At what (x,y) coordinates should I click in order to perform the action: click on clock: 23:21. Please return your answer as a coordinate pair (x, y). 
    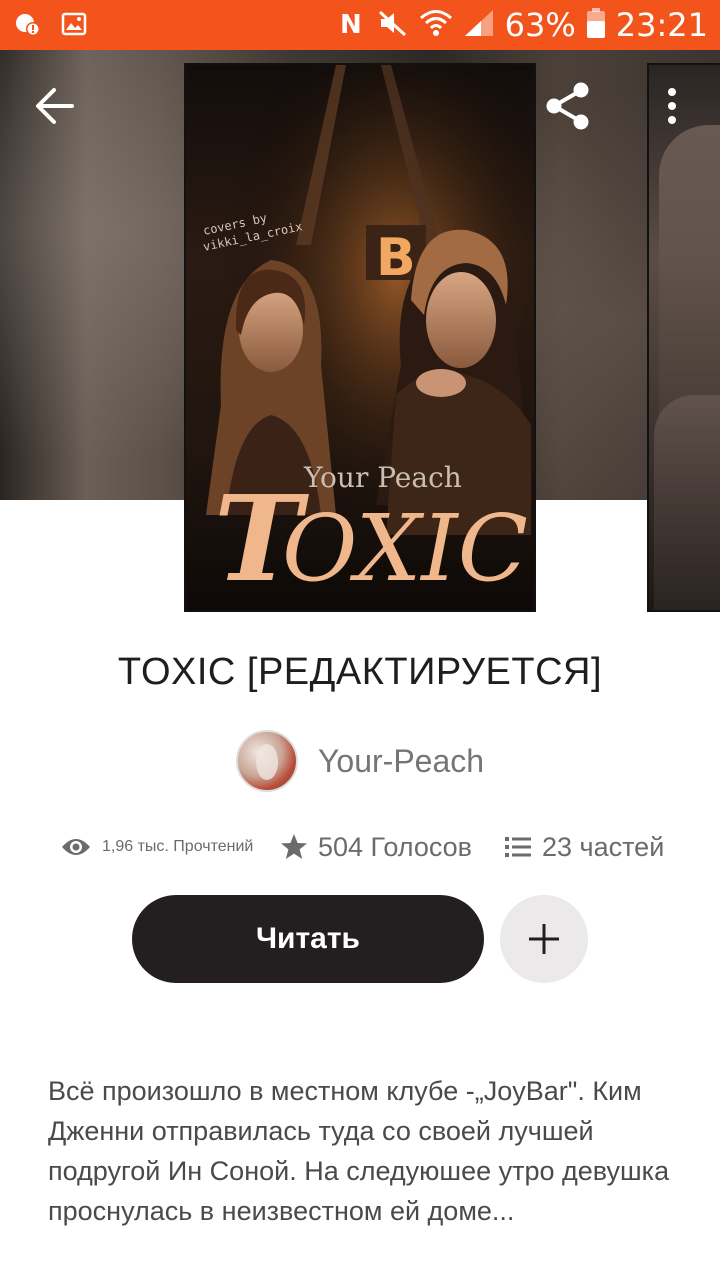
    Looking at the image, I should click on (661, 25).